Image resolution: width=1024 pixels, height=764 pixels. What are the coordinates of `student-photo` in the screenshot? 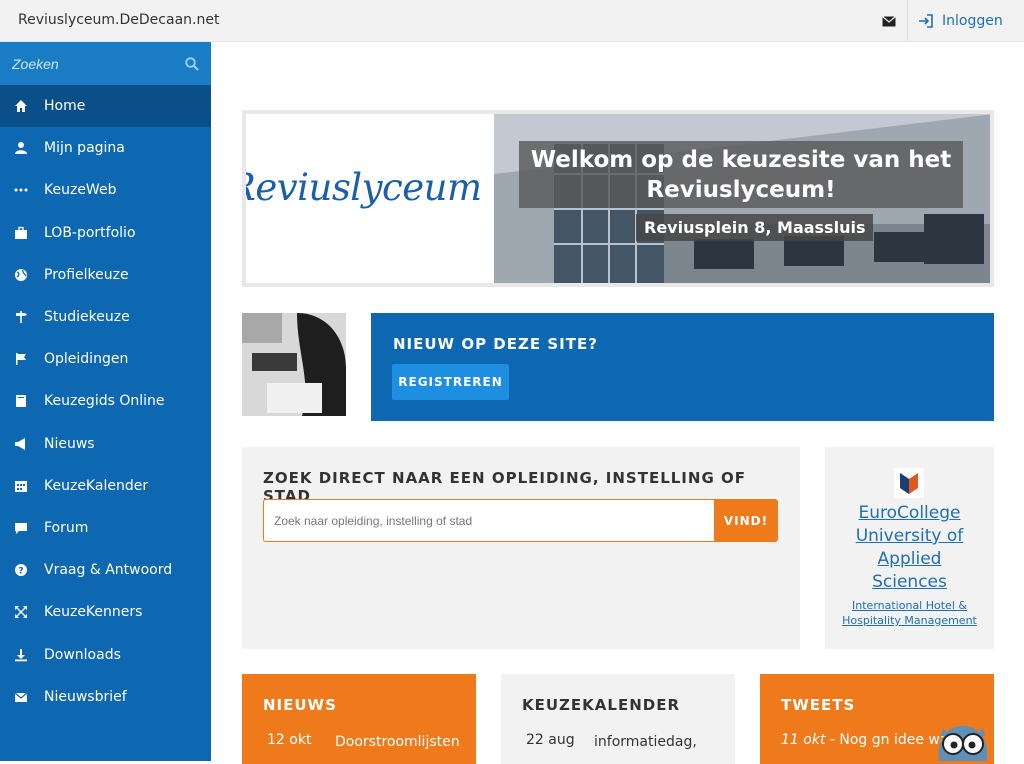 It's located at (294, 364).